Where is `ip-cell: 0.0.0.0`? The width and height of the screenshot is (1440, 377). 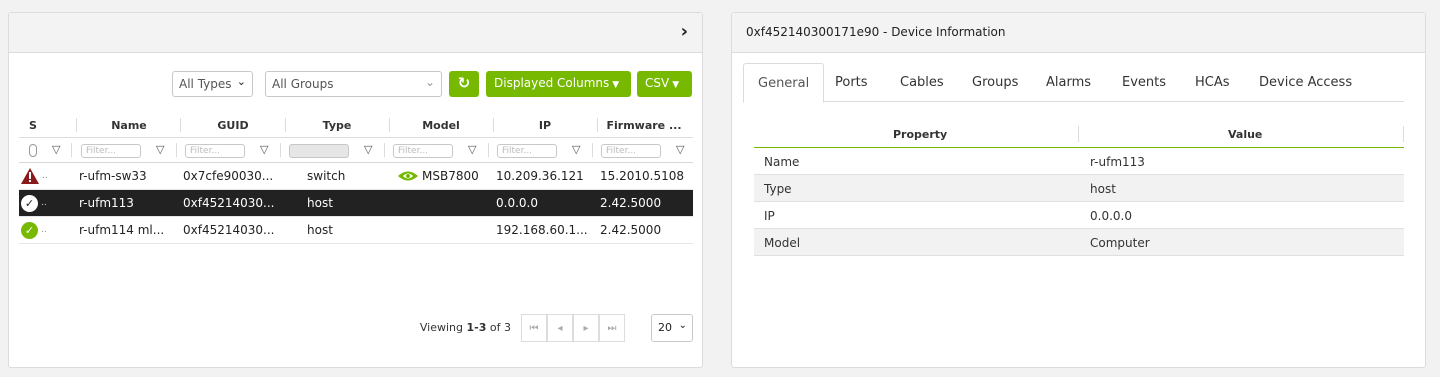
ip-cell: 0.0.0.0 is located at coordinates (517, 203).